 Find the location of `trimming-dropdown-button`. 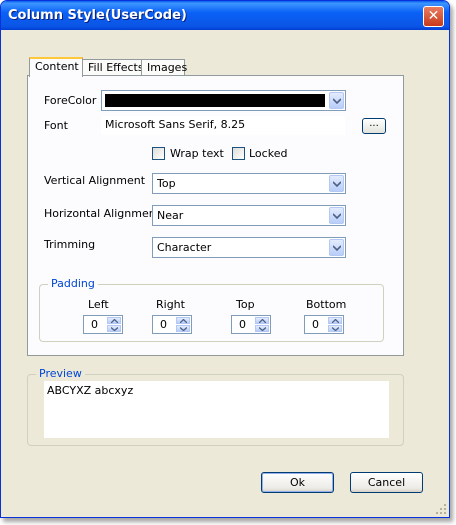

trimming-dropdown-button is located at coordinates (336, 247).